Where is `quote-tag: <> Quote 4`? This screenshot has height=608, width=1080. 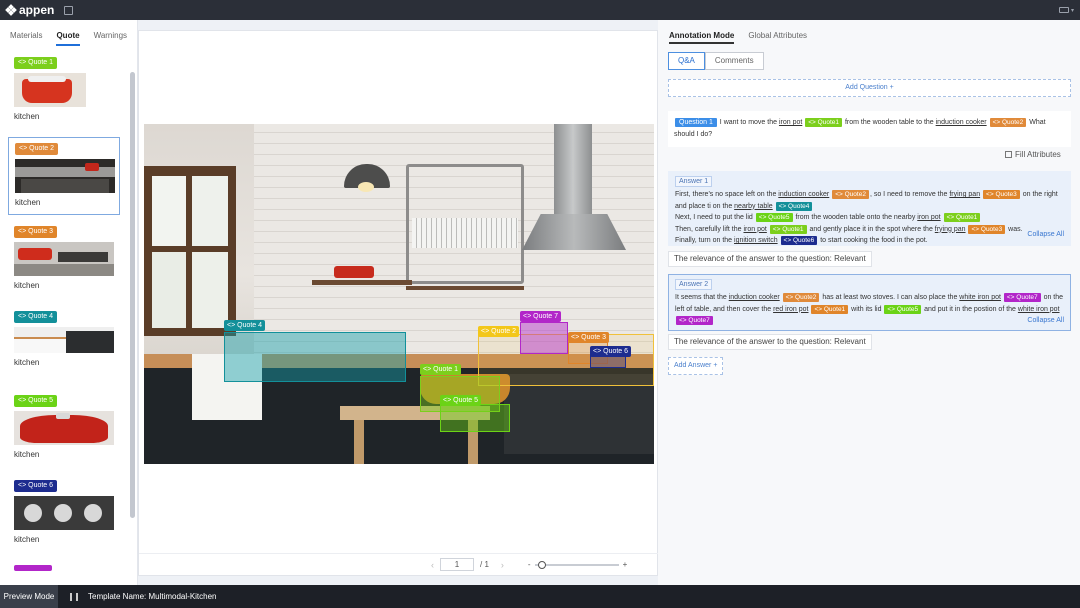
quote-tag: <> Quote 4 is located at coordinates (36, 316).